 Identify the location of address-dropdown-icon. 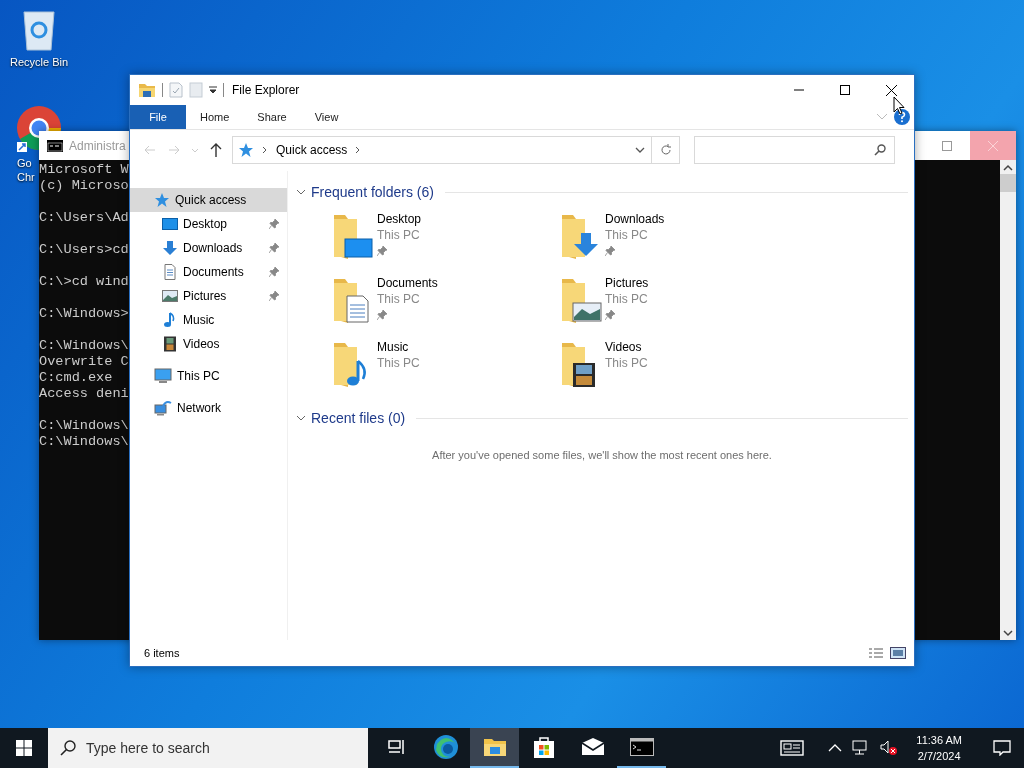
(640, 150).